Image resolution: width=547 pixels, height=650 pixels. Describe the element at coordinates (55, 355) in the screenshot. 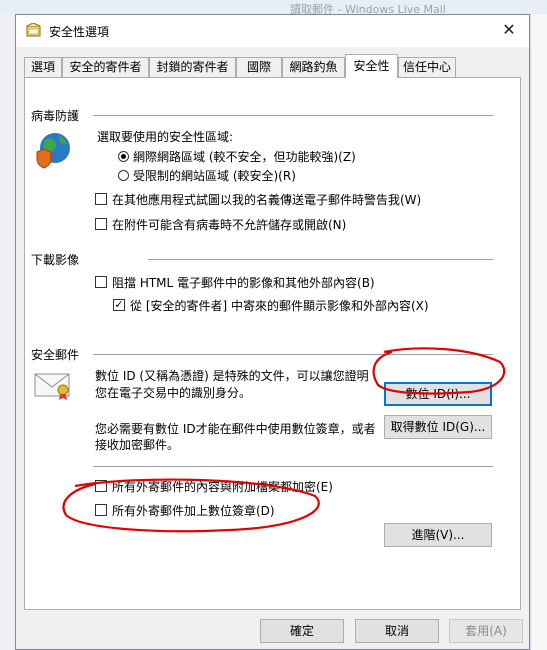

I see `secure-mail-title: 安全郵件` at that location.